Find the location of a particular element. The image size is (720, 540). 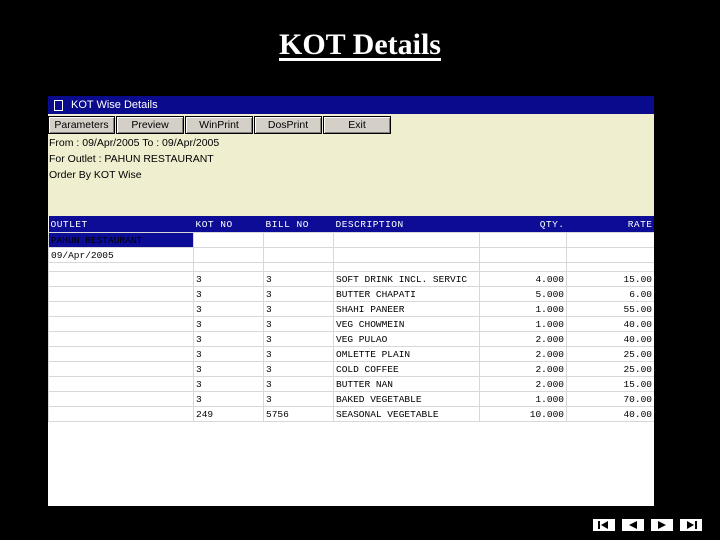

next-slide-button is located at coordinates (662, 525).